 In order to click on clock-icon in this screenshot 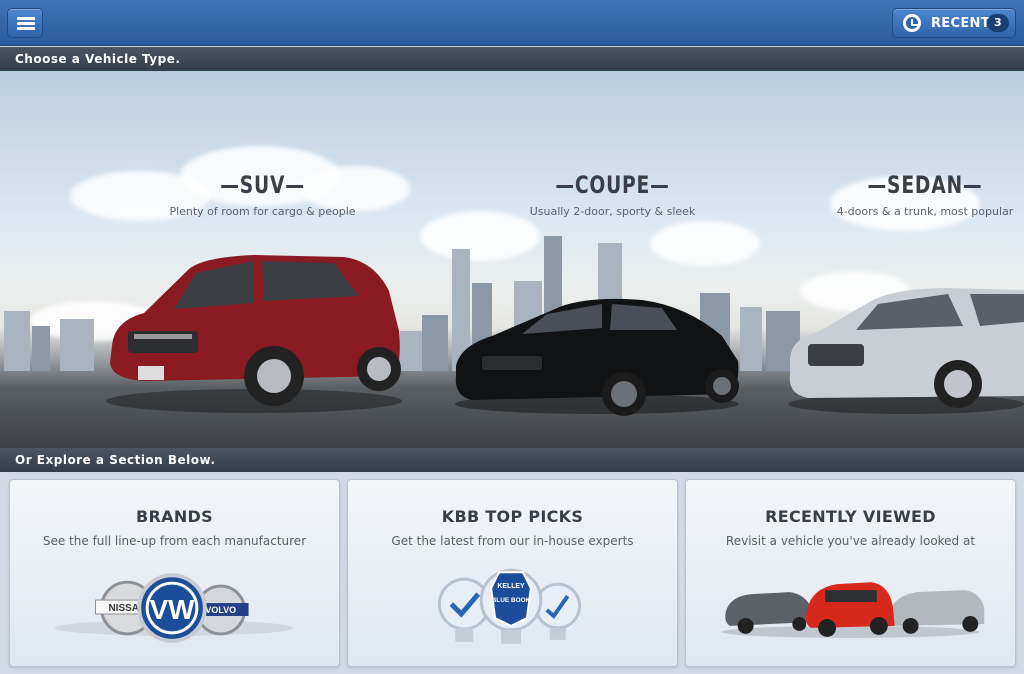, I will do `click(912, 23)`.